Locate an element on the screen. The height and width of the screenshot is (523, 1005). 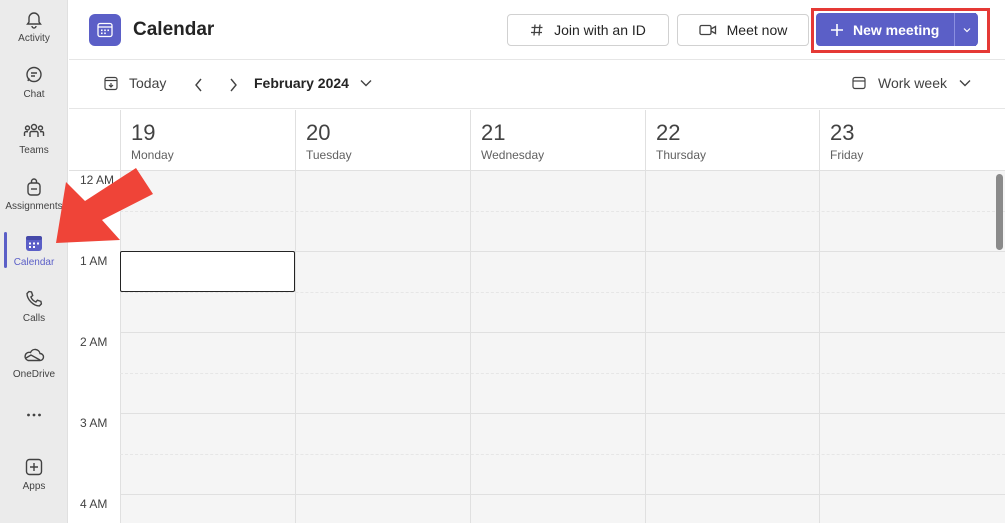
rail-item-calendar: Calendar is located at coordinates (34, 252).